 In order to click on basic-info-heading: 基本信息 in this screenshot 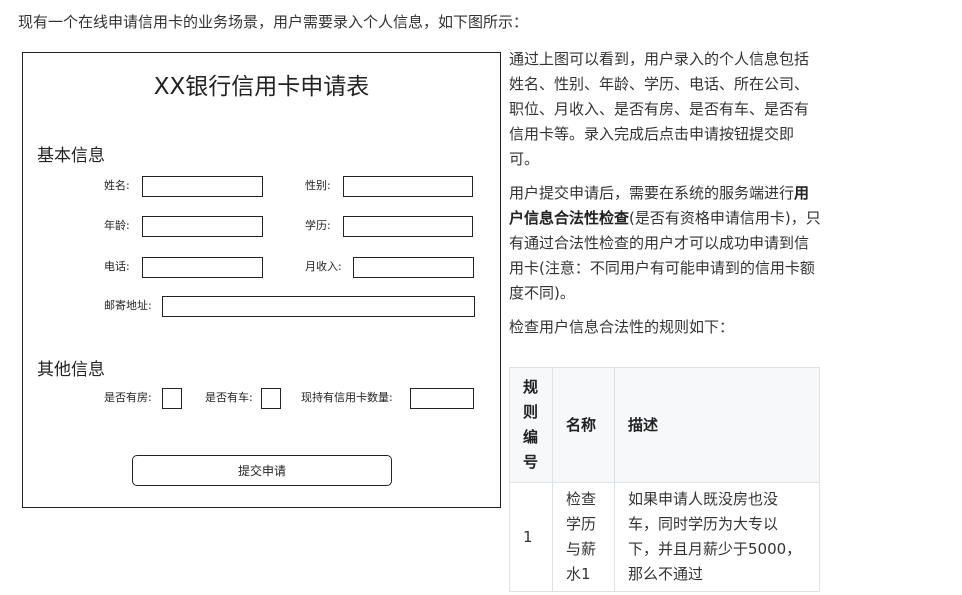, I will do `click(71, 156)`.